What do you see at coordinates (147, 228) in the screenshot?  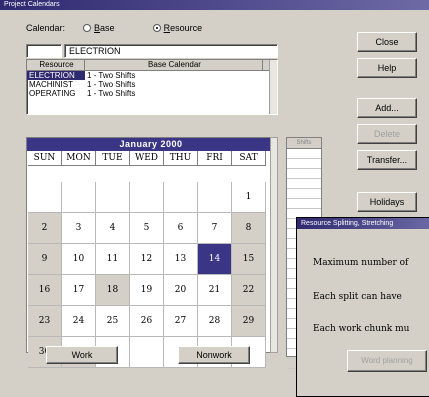 I see `calendar-day: 5` at bounding box center [147, 228].